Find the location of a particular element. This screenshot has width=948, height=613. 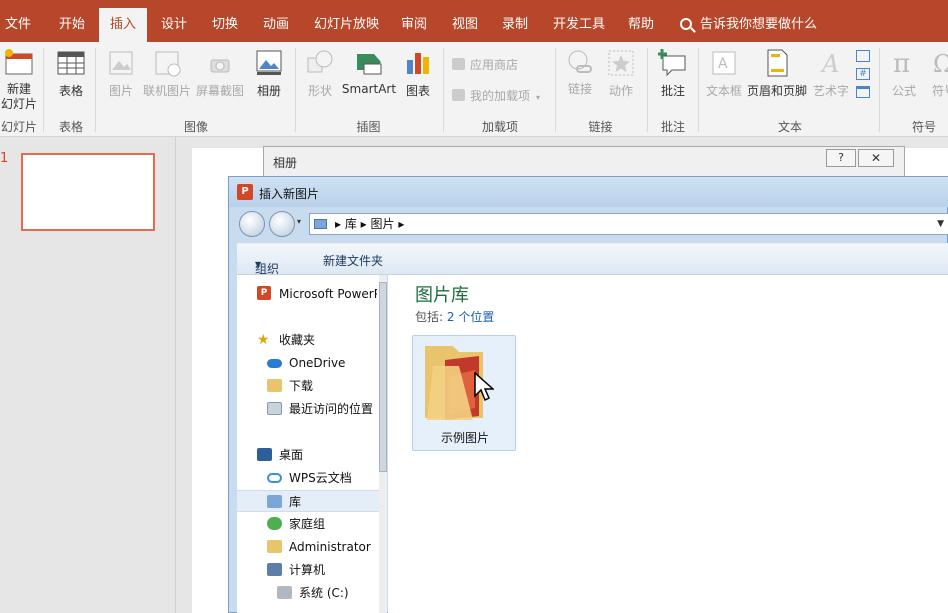

chart-label: 图表 is located at coordinates (417, 91).